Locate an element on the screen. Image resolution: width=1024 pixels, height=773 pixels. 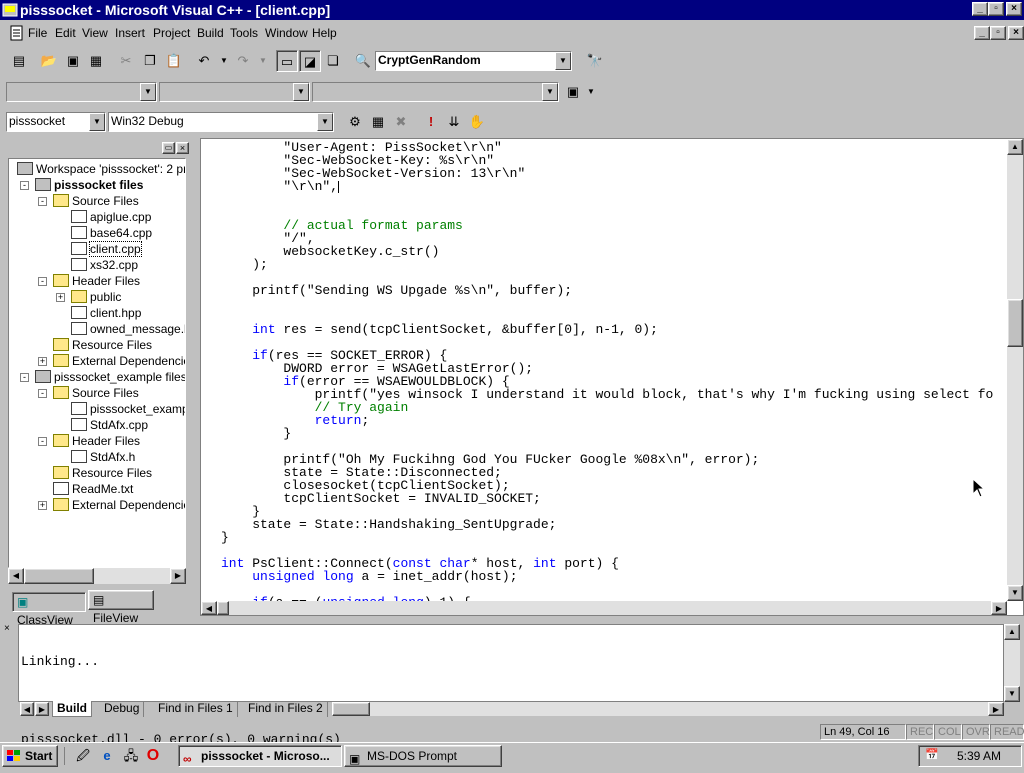
output-vscrollbar: ▲ ▼ is located at coordinates (1012, 663).